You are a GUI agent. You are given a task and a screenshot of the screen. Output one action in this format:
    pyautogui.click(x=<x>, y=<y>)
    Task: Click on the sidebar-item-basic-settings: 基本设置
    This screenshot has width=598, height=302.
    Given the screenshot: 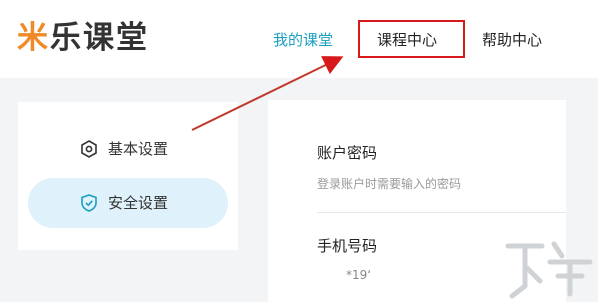 What is the action you would take?
    pyautogui.click(x=128, y=149)
    